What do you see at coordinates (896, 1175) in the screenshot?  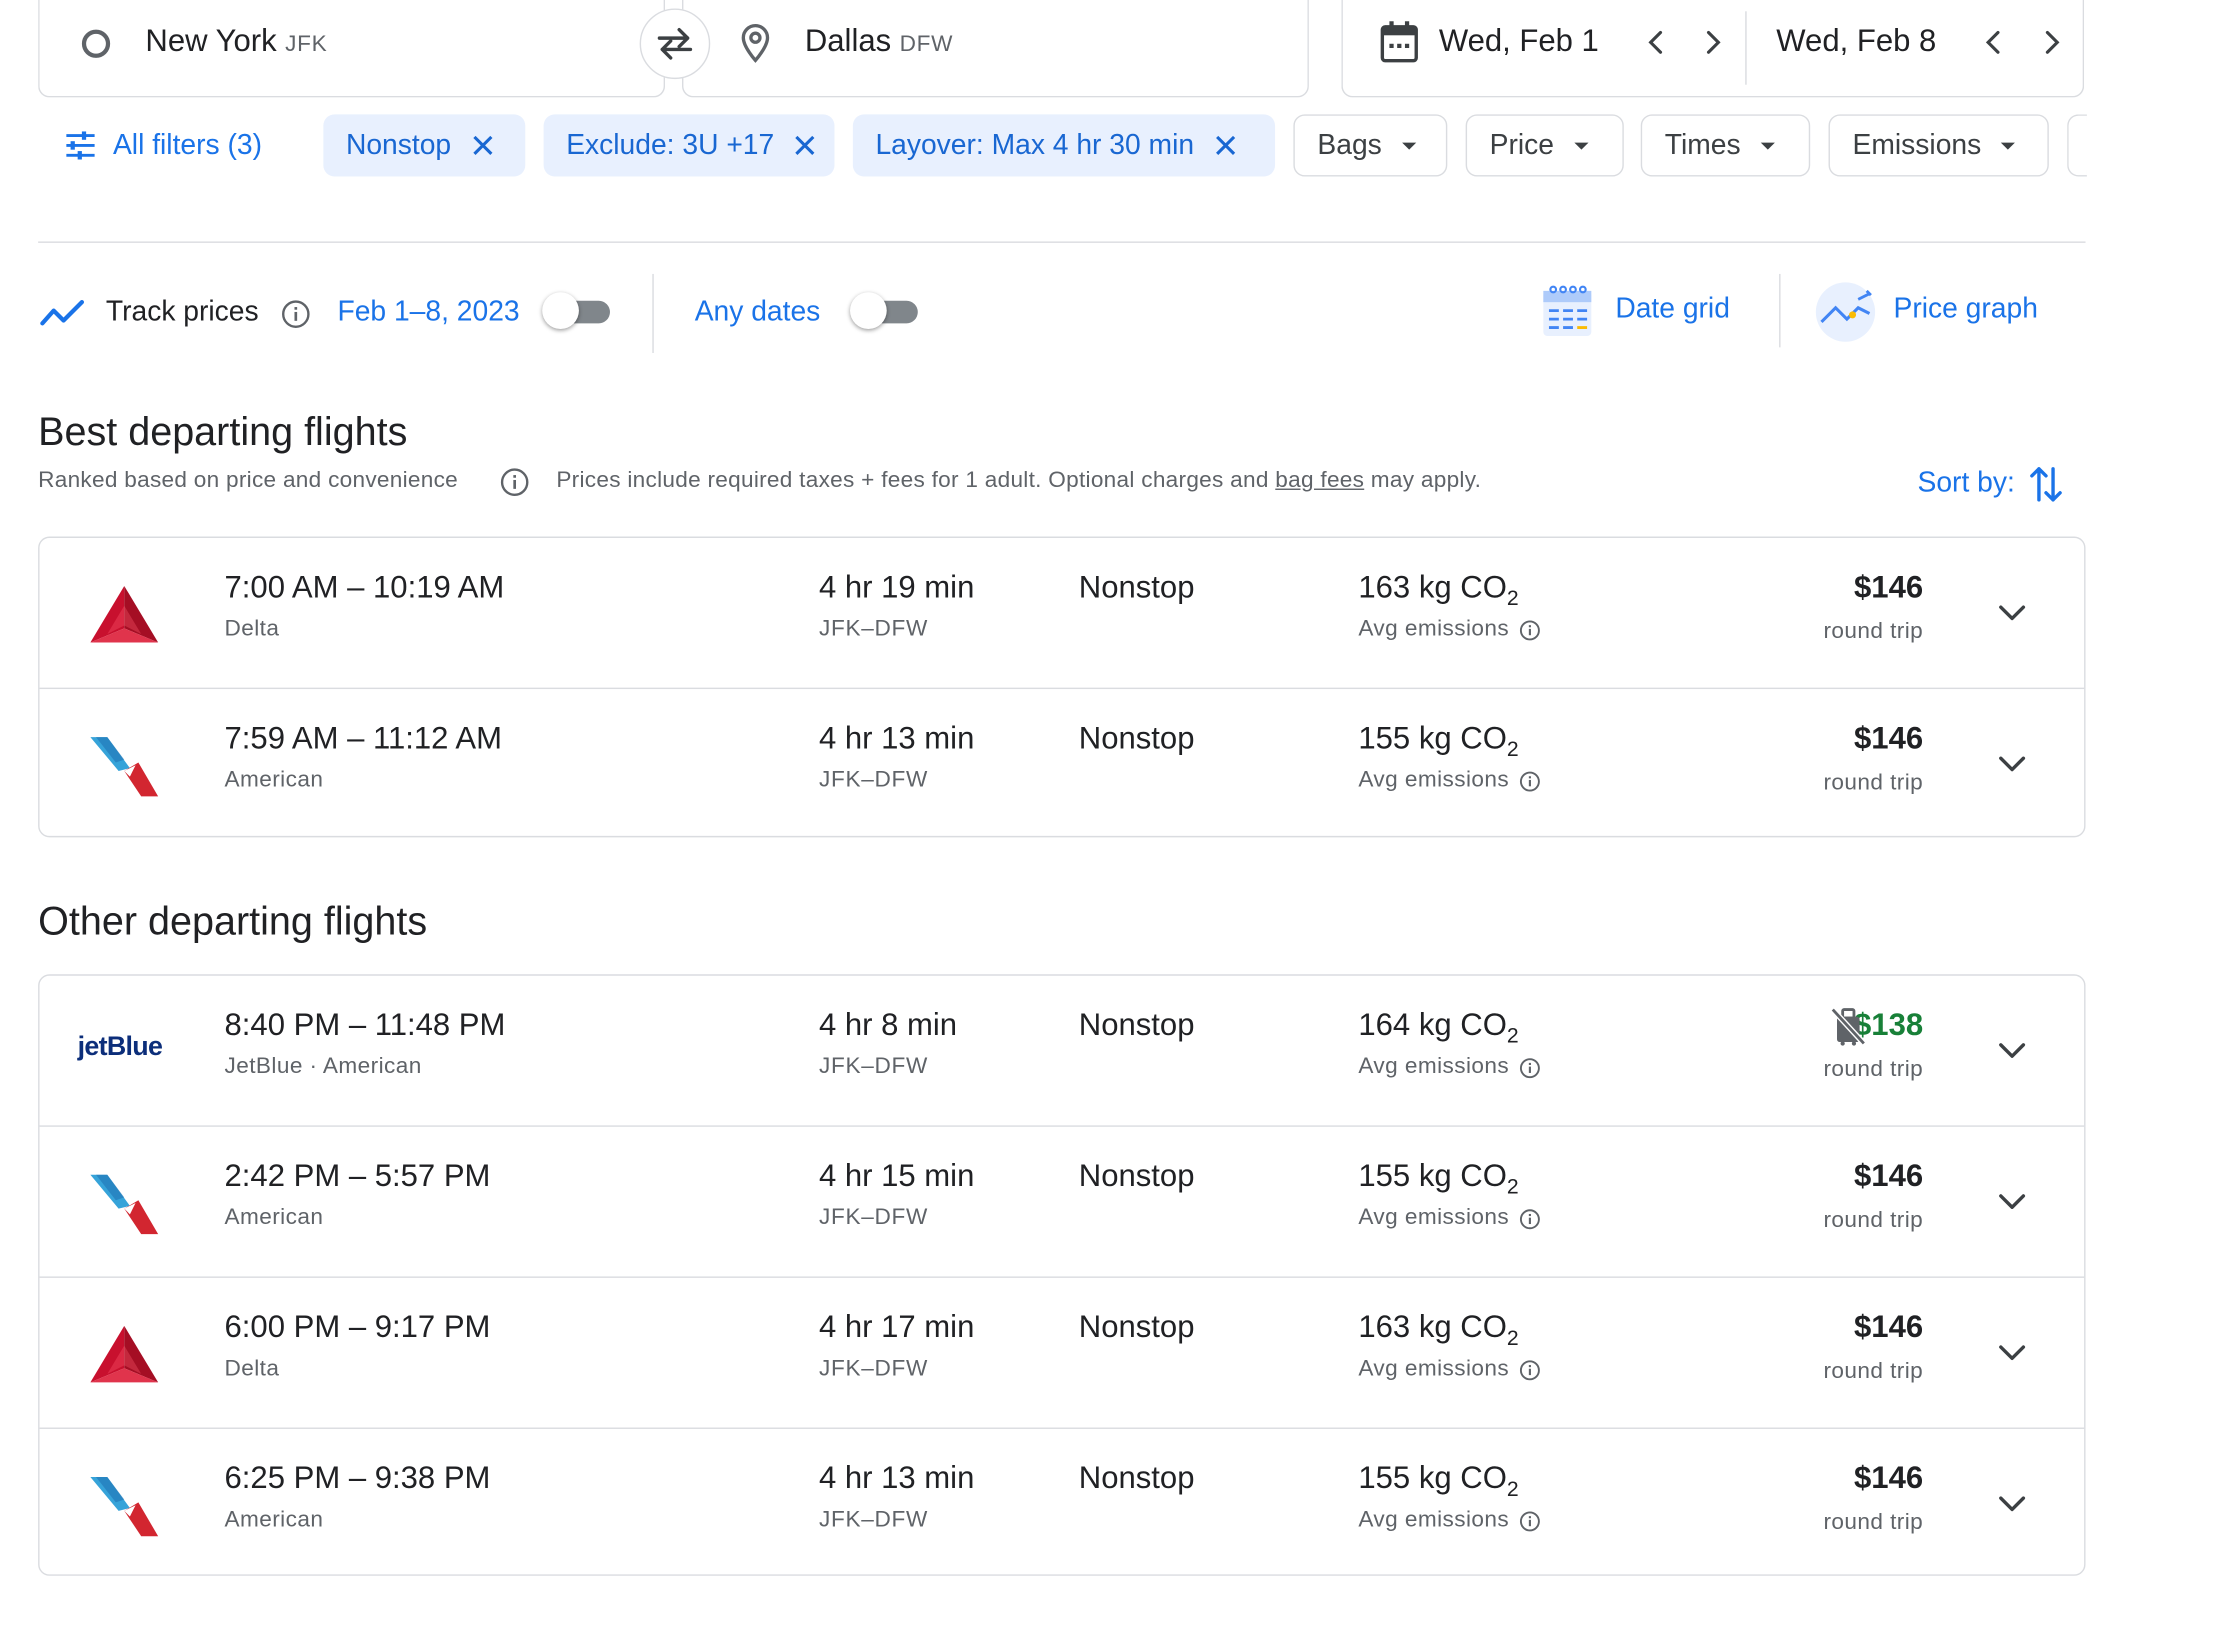 I see `flight-duration: 4 hr 15 min` at bounding box center [896, 1175].